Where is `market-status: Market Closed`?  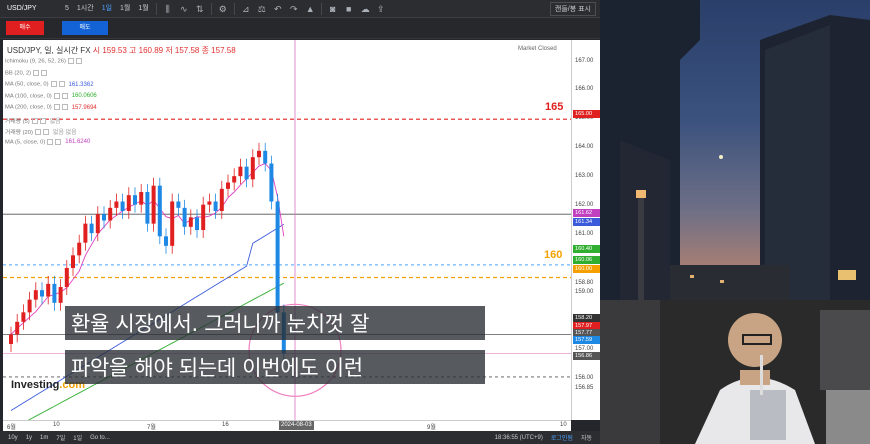
market-status: Market Closed is located at coordinates (537, 49).